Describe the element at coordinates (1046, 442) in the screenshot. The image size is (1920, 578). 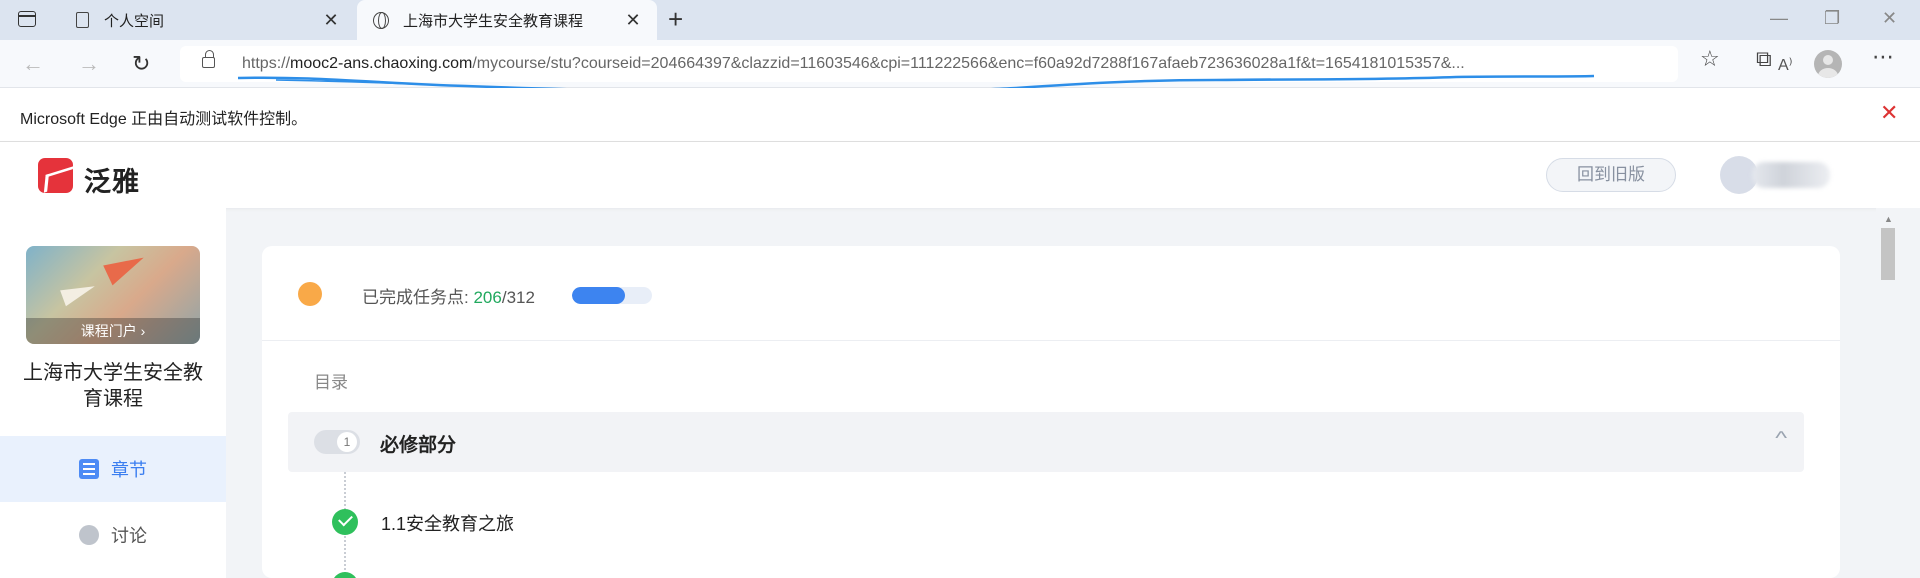
I see `section-header-required: 1 必修部分 ^` at that location.